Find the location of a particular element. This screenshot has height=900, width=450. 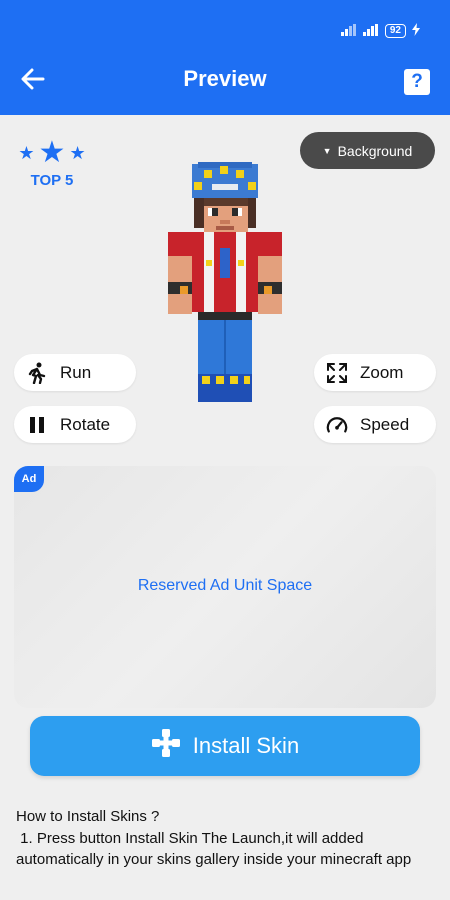

install-skin-label: Install Skin is located at coordinates (246, 745).